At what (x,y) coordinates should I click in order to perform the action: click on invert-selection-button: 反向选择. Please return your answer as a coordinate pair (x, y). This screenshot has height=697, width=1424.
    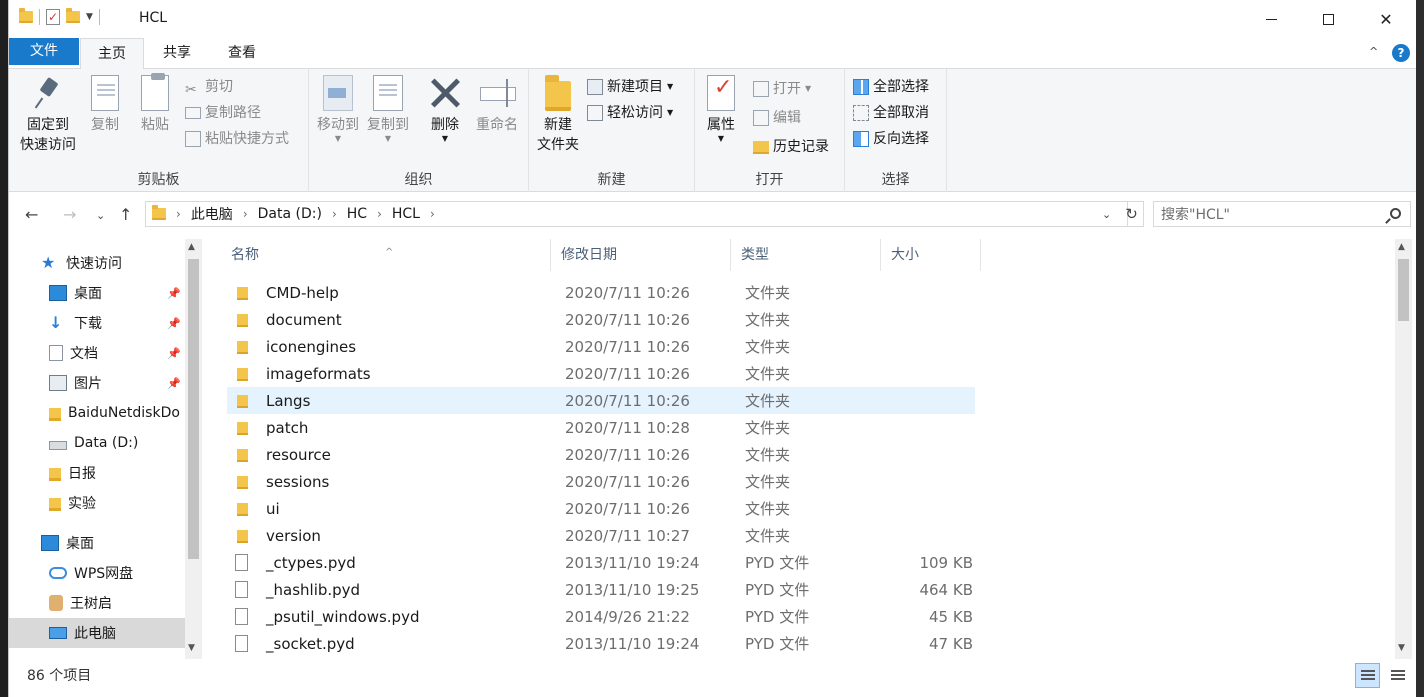
    Looking at the image, I should click on (891, 139).